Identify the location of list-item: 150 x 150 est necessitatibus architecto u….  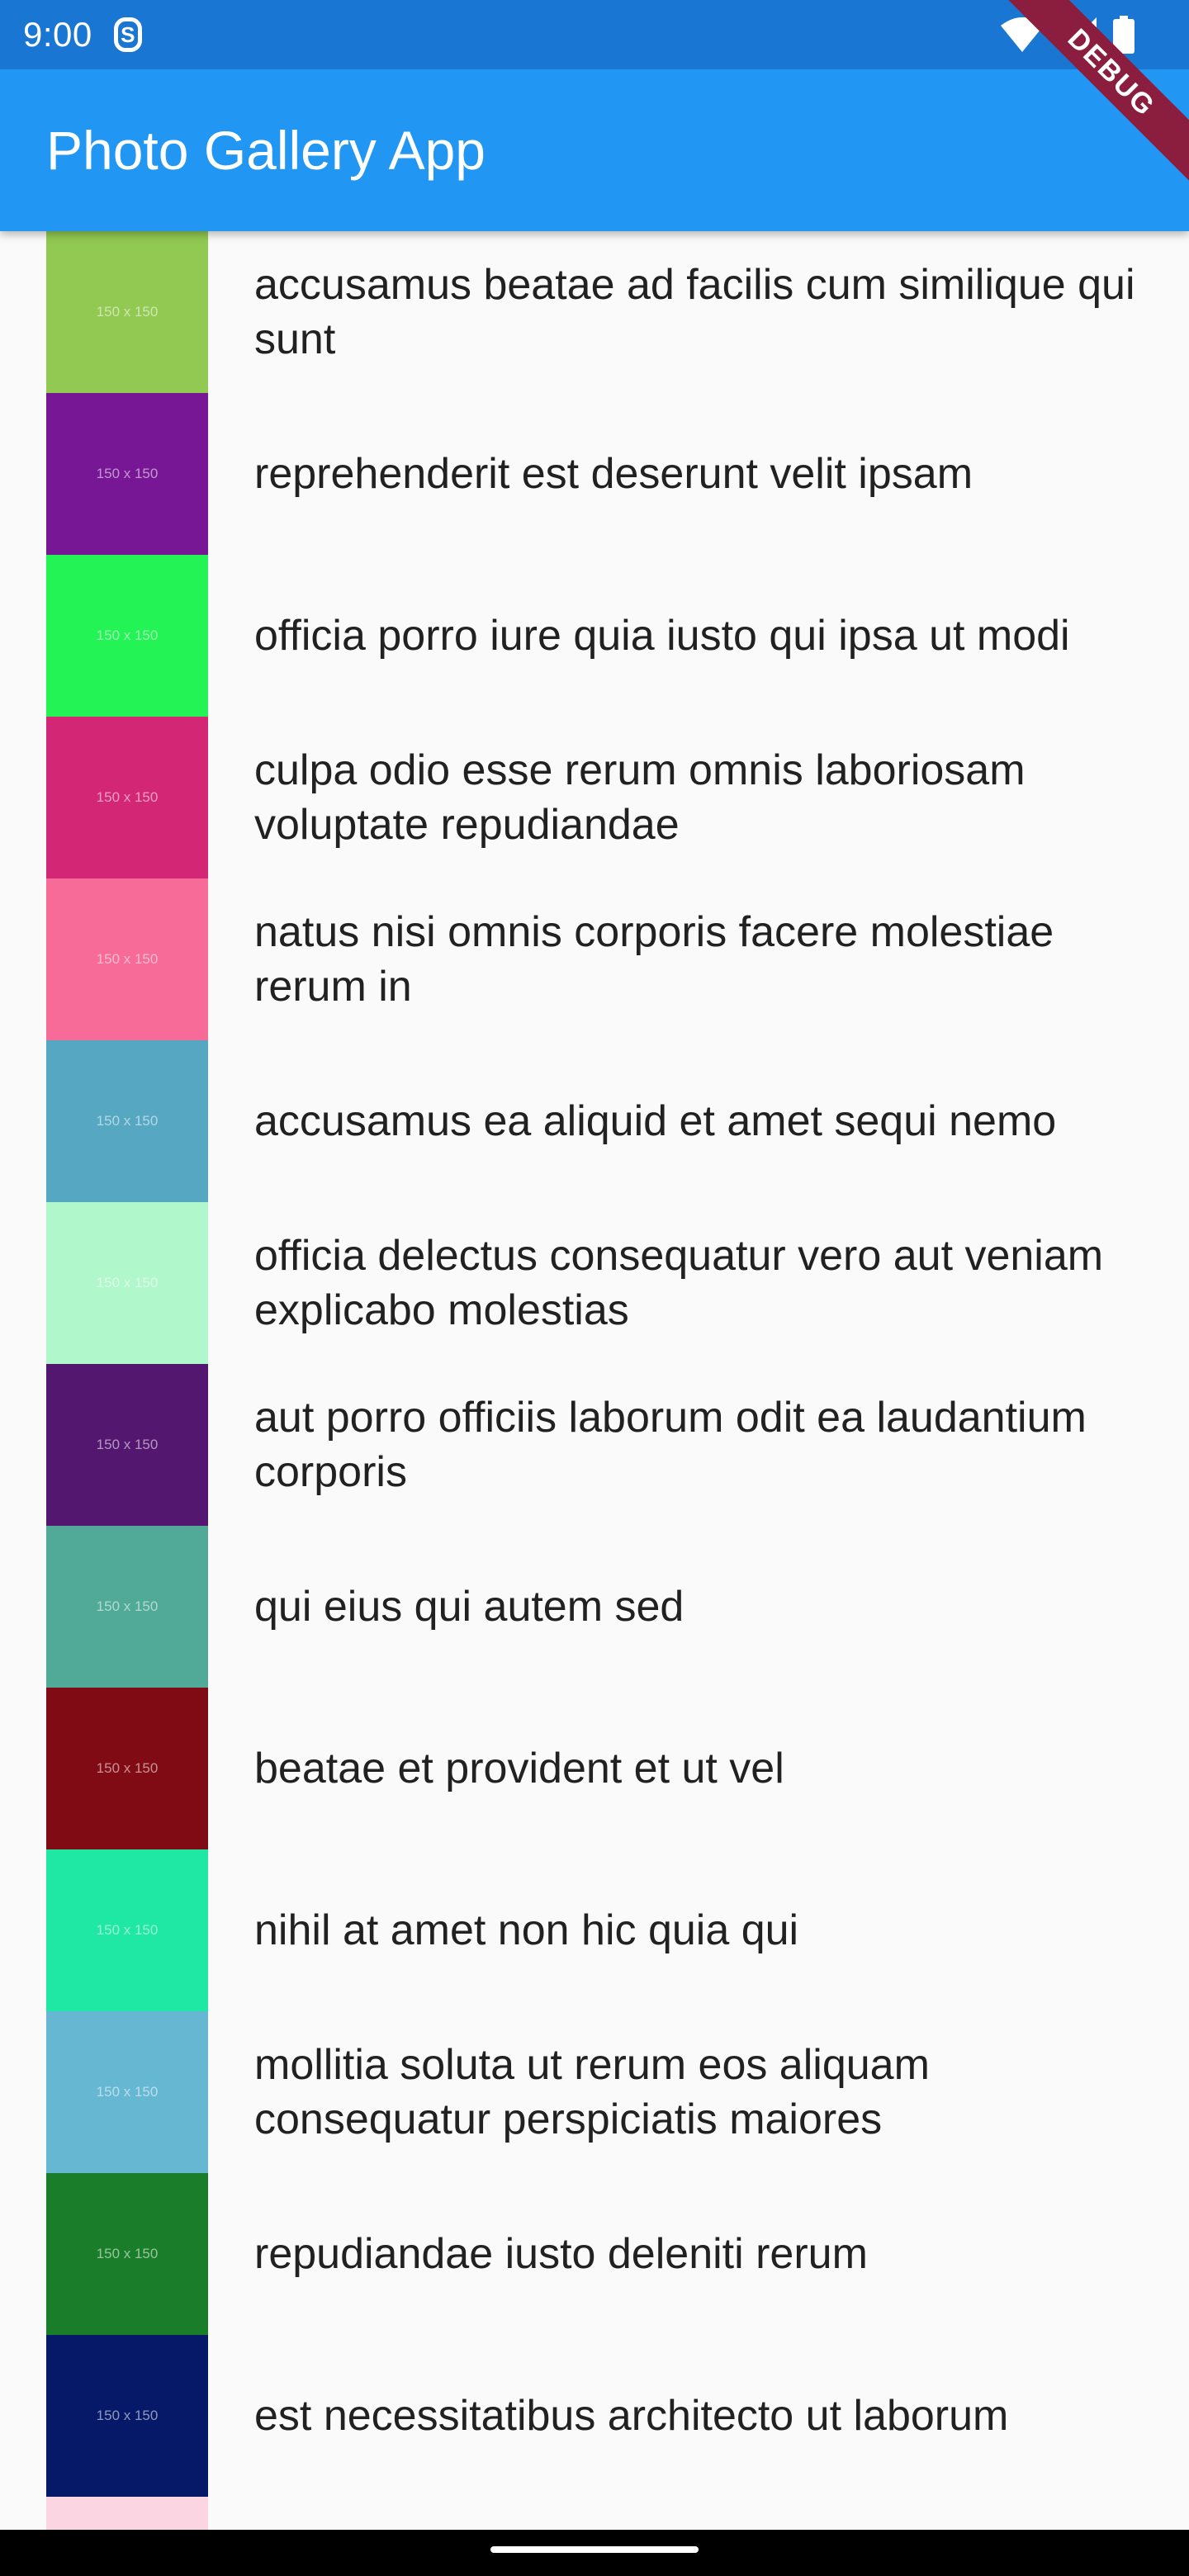
(594, 2416).